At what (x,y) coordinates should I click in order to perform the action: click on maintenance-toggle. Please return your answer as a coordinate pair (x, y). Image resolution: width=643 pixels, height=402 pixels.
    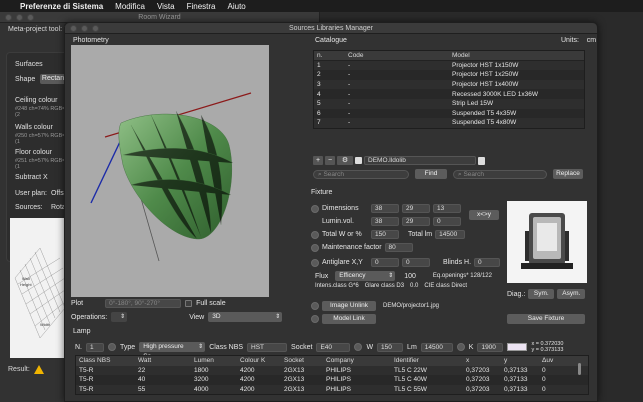
    Looking at the image, I should click on (315, 247).